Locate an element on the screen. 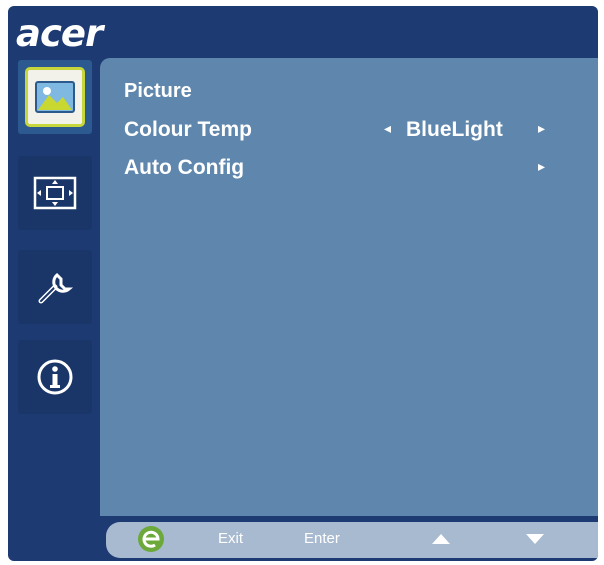 This screenshot has width=604, height=565. panel-title: Picture is located at coordinates (158, 91).